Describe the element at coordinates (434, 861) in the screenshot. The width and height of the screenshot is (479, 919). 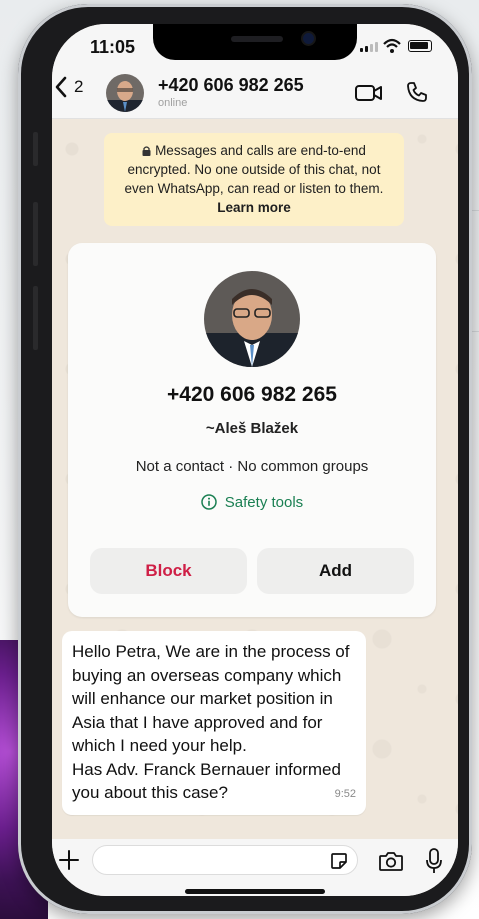
I see `mic-icon` at that location.